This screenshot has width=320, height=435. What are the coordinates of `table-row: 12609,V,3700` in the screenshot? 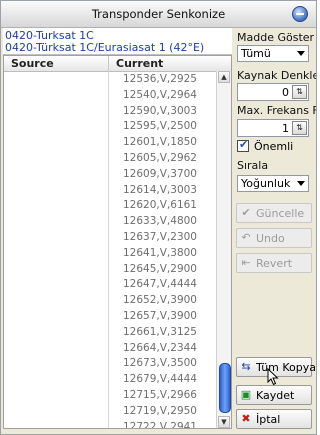 It's located at (163, 175).